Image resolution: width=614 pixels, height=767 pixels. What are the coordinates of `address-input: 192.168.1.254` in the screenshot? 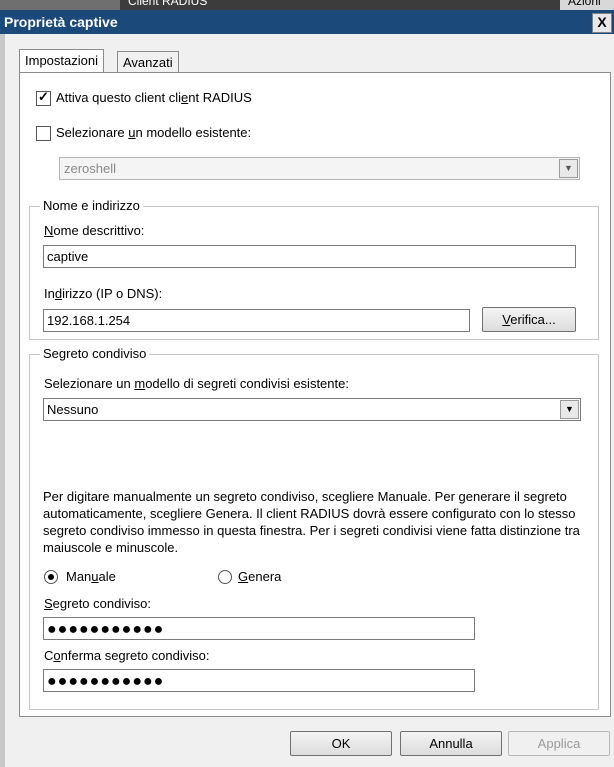 It's located at (256, 320).